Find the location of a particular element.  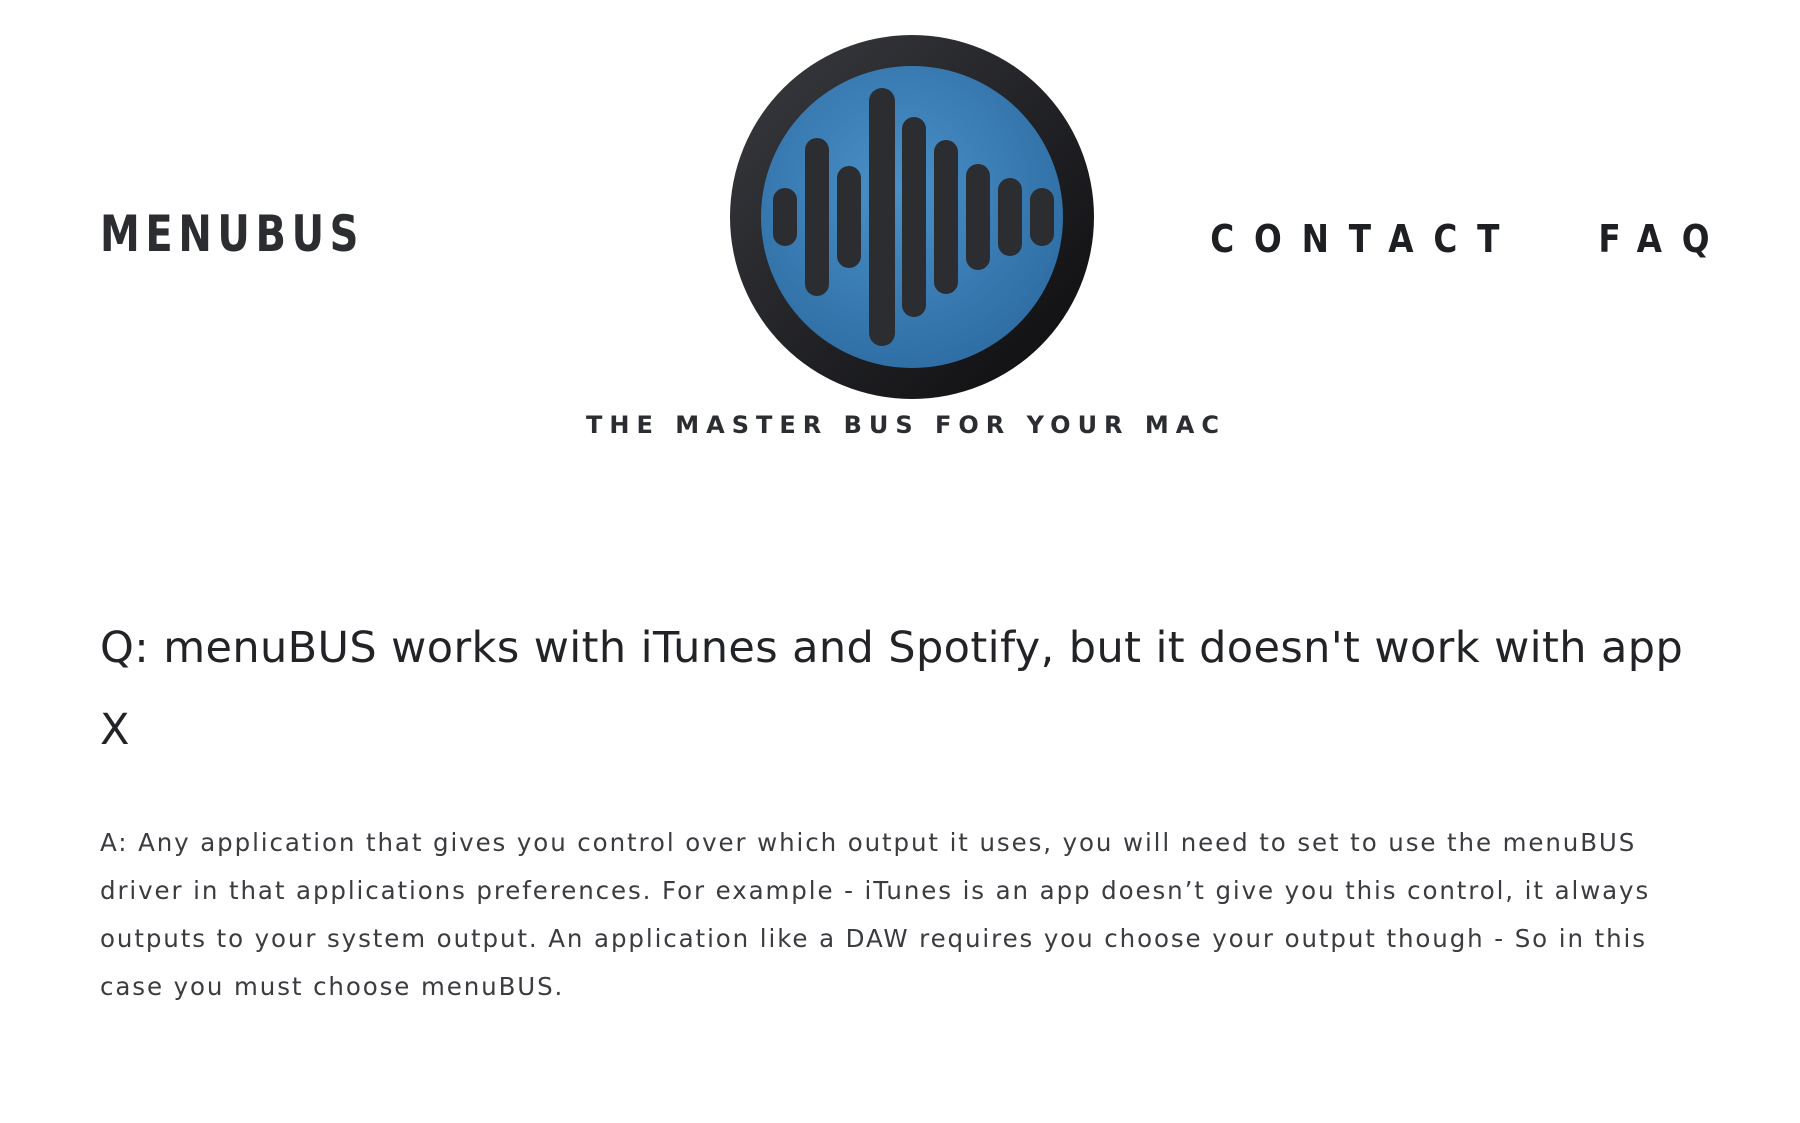

sound-wave-icon is located at coordinates (912, 217).